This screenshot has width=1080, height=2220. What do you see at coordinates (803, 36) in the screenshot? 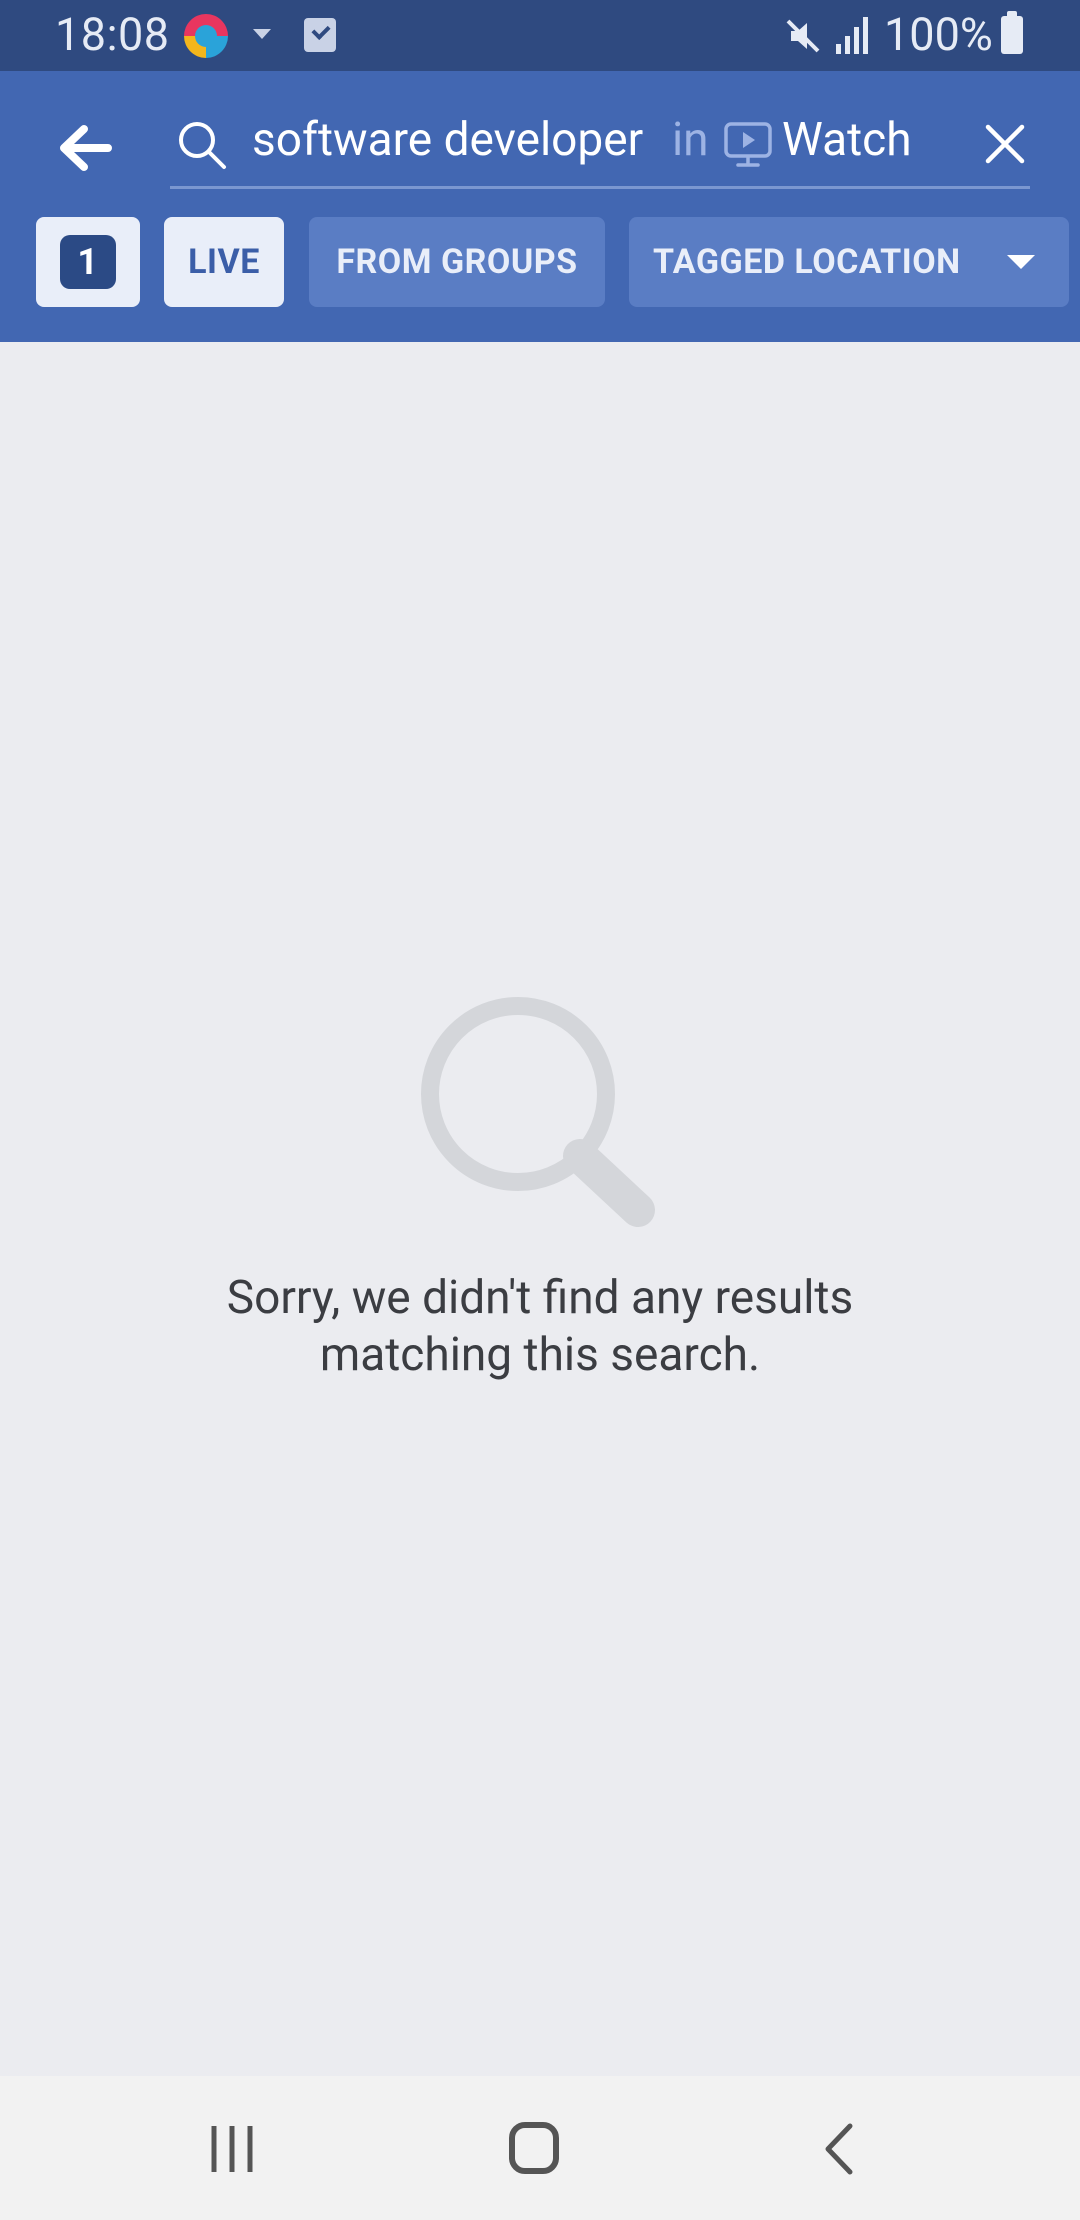
I see `mute-icon` at bounding box center [803, 36].